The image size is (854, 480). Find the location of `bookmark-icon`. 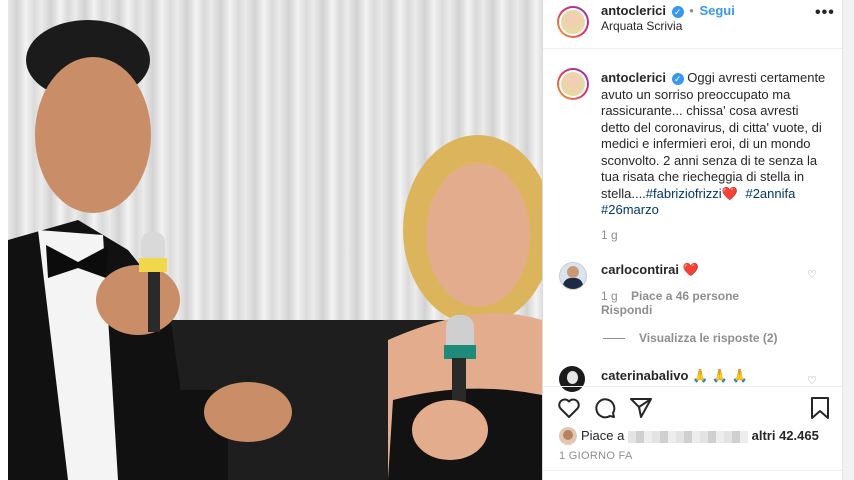

bookmark-icon is located at coordinates (820, 408).